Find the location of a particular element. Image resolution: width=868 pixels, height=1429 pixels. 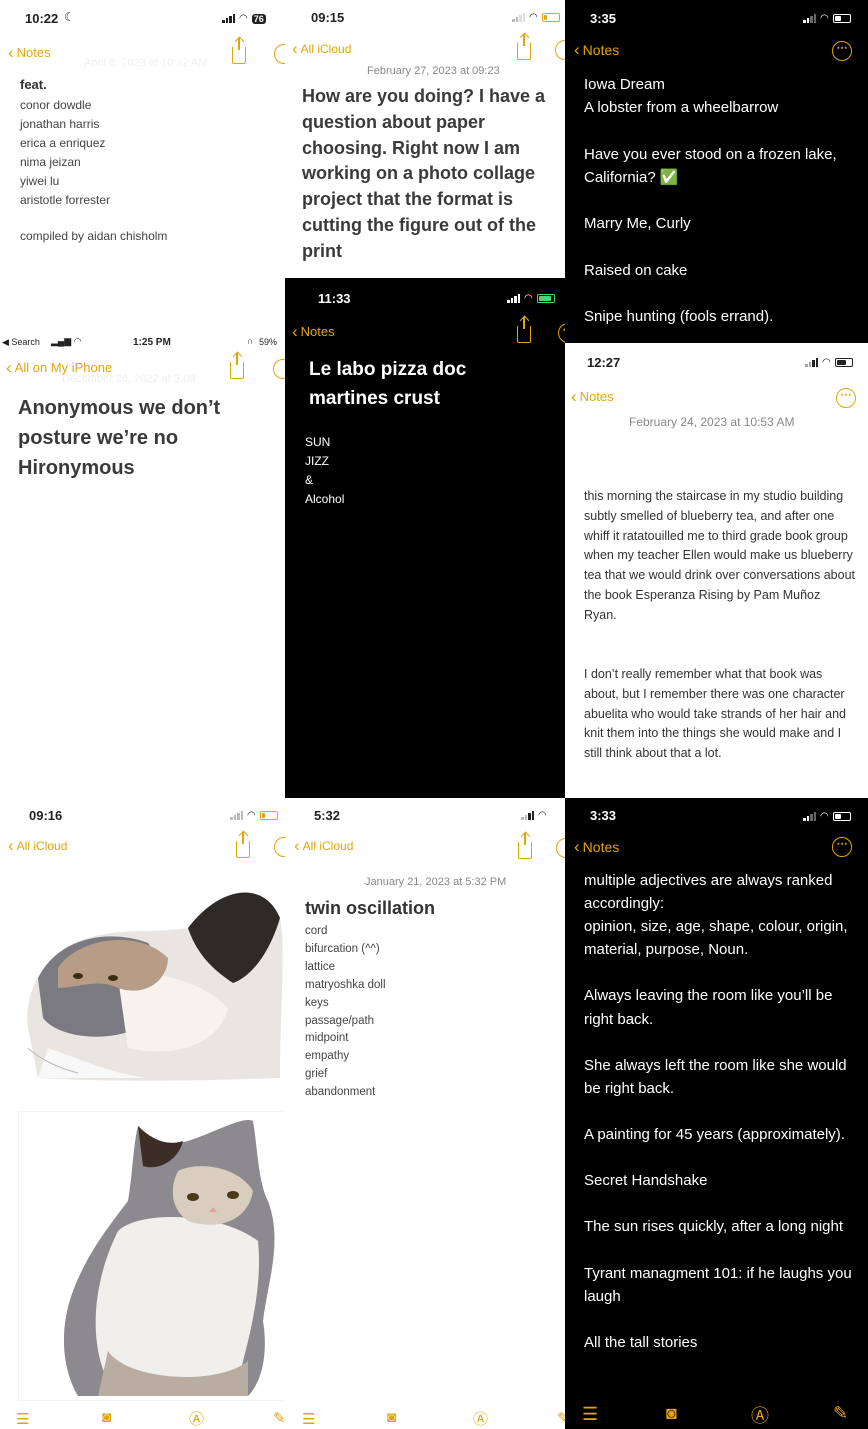

note-date-faded: April 8, 2023 at 10:32 AM is located at coordinates (146, 63).